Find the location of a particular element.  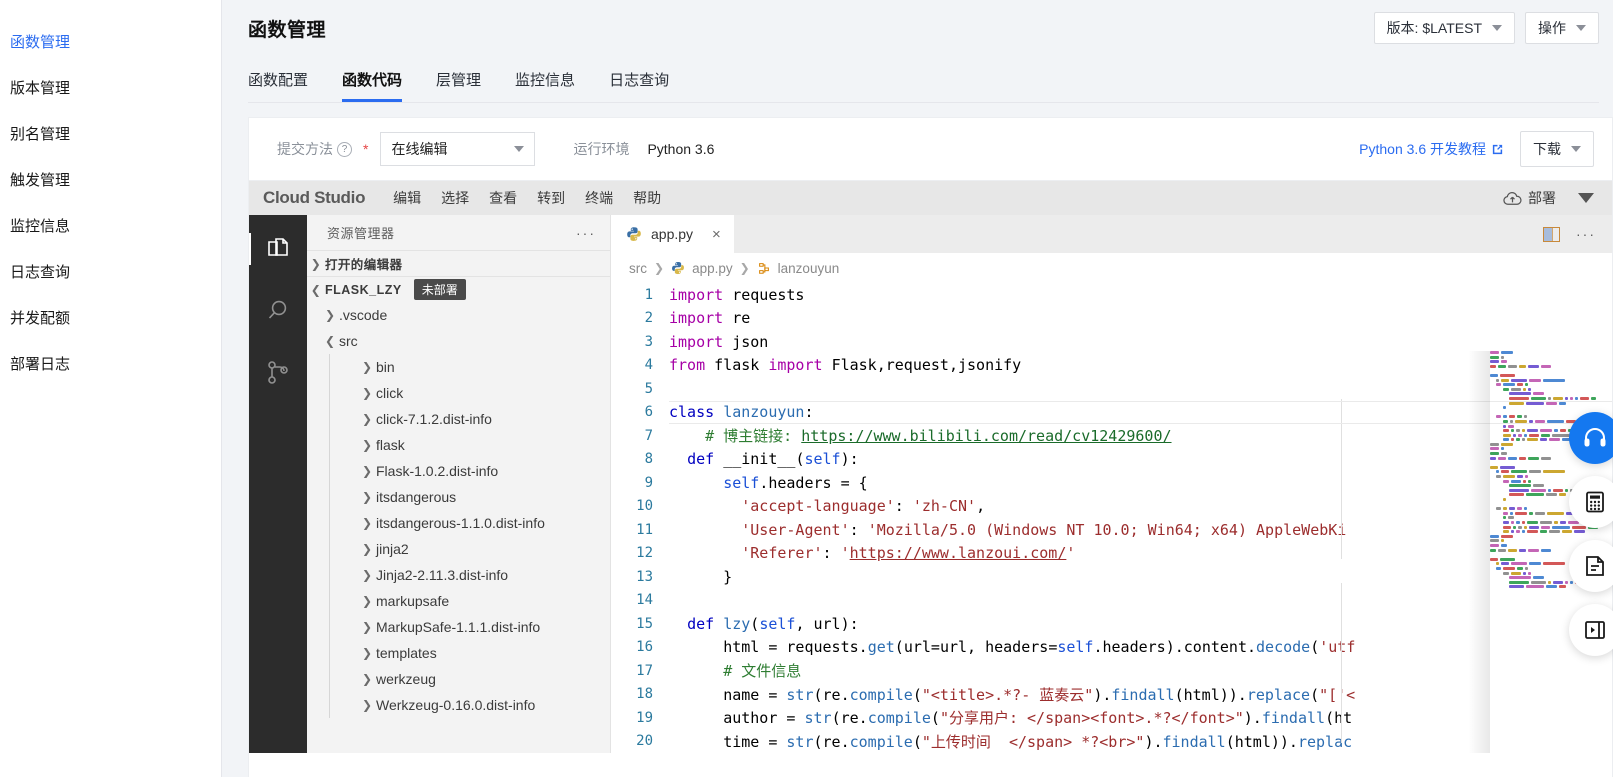

download-dropdown: 下载 is located at coordinates (1557, 149).